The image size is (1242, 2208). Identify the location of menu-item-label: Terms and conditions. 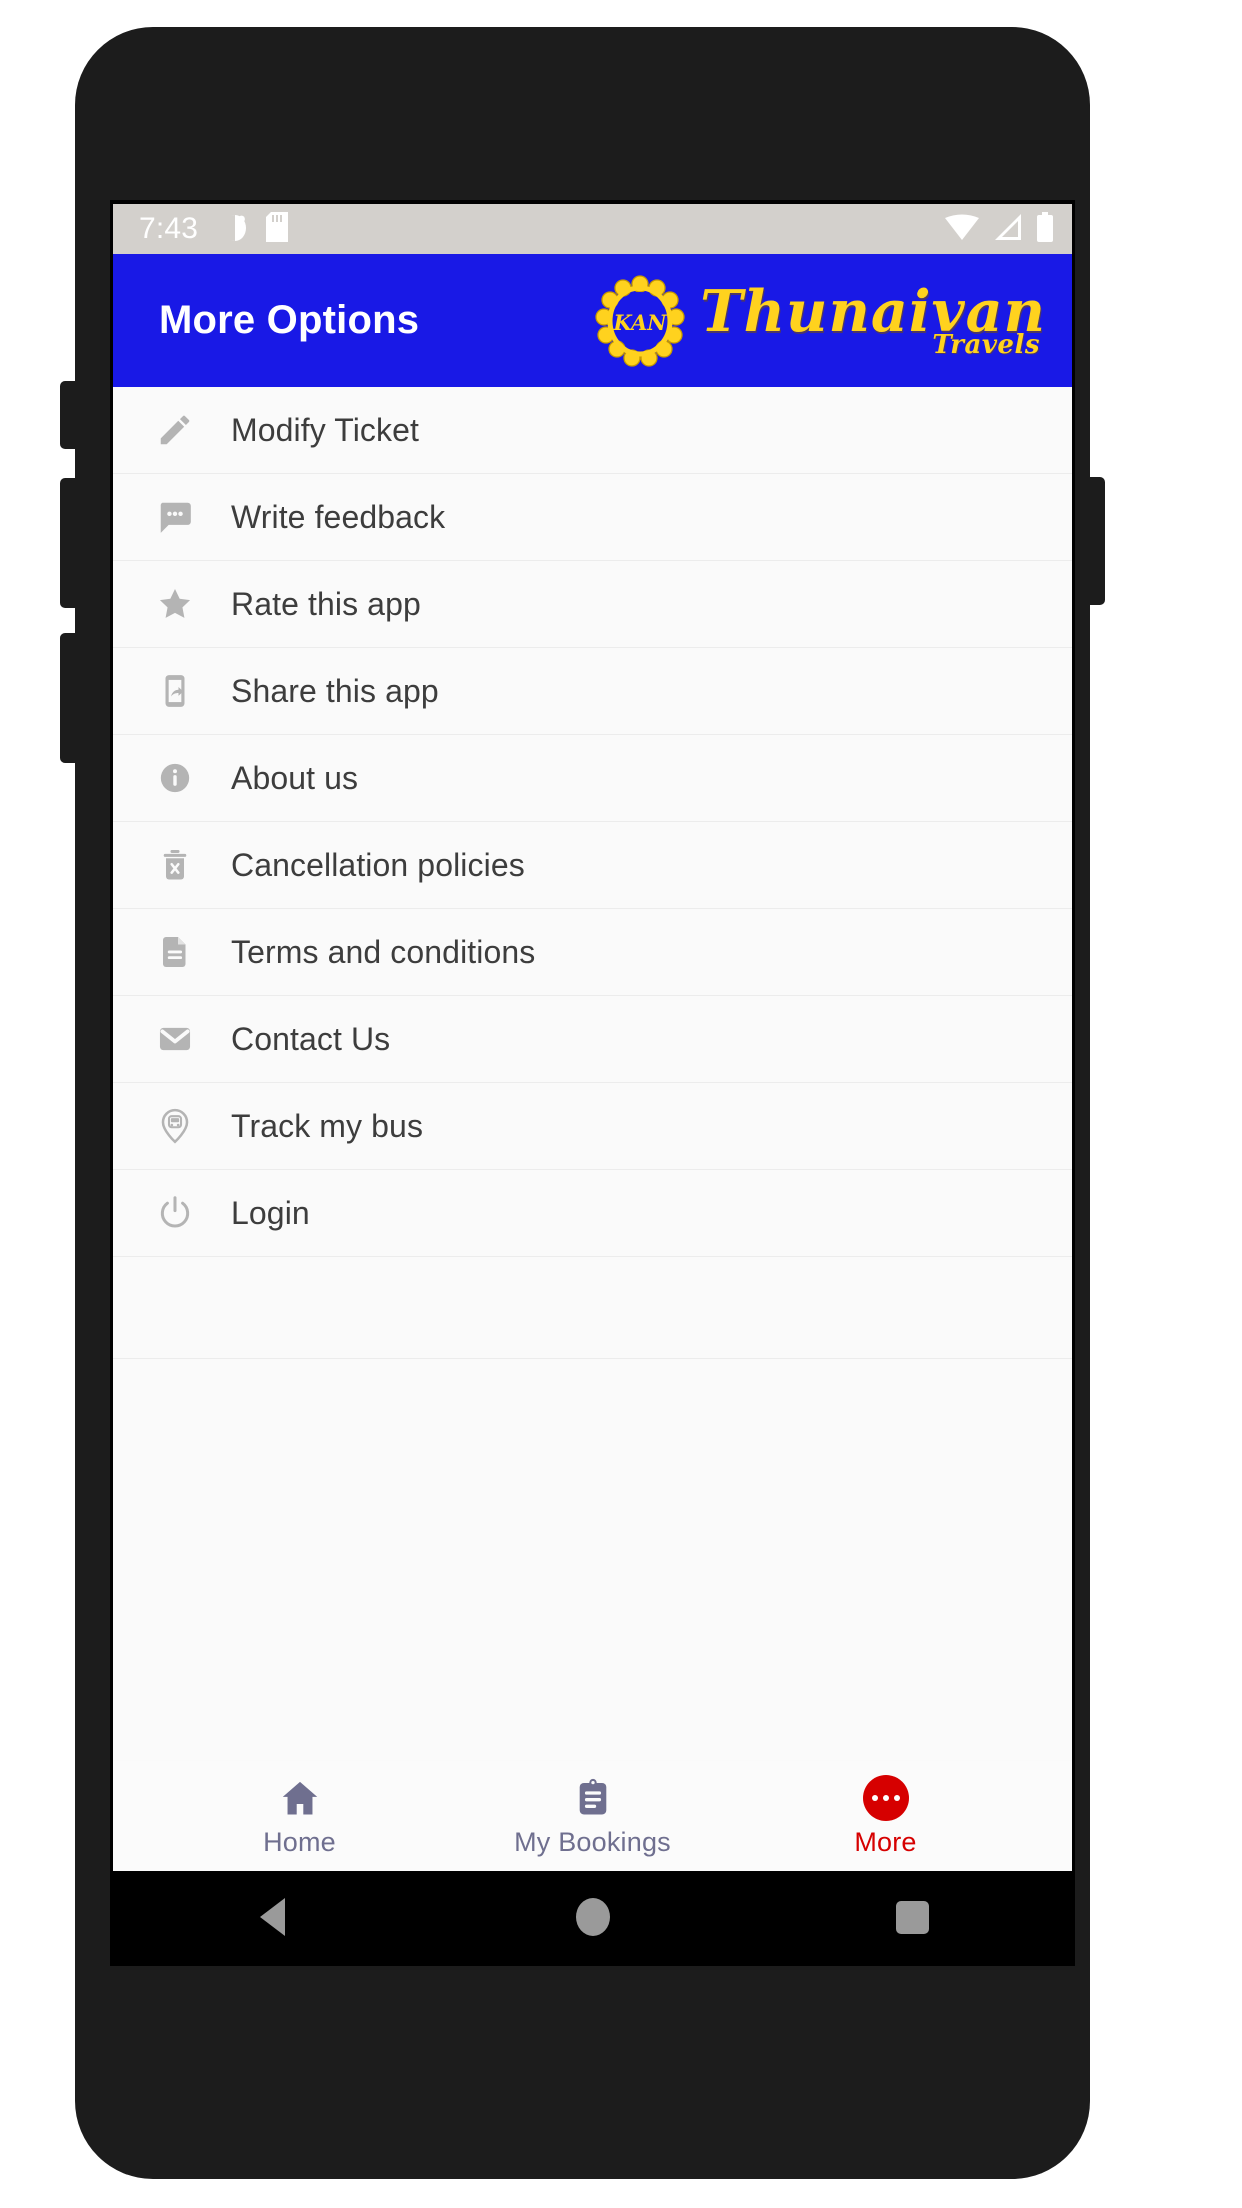
(383, 951).